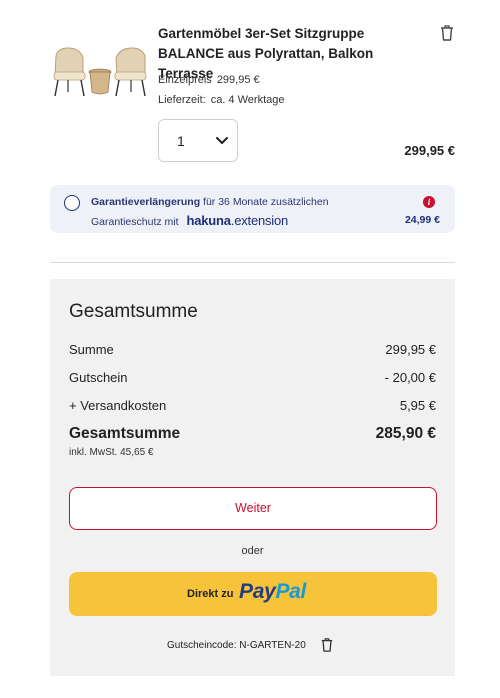  Describe the element at coordinates (422, 220) in the screenshot. I see `warranty-price: 24,99 €` at that location.